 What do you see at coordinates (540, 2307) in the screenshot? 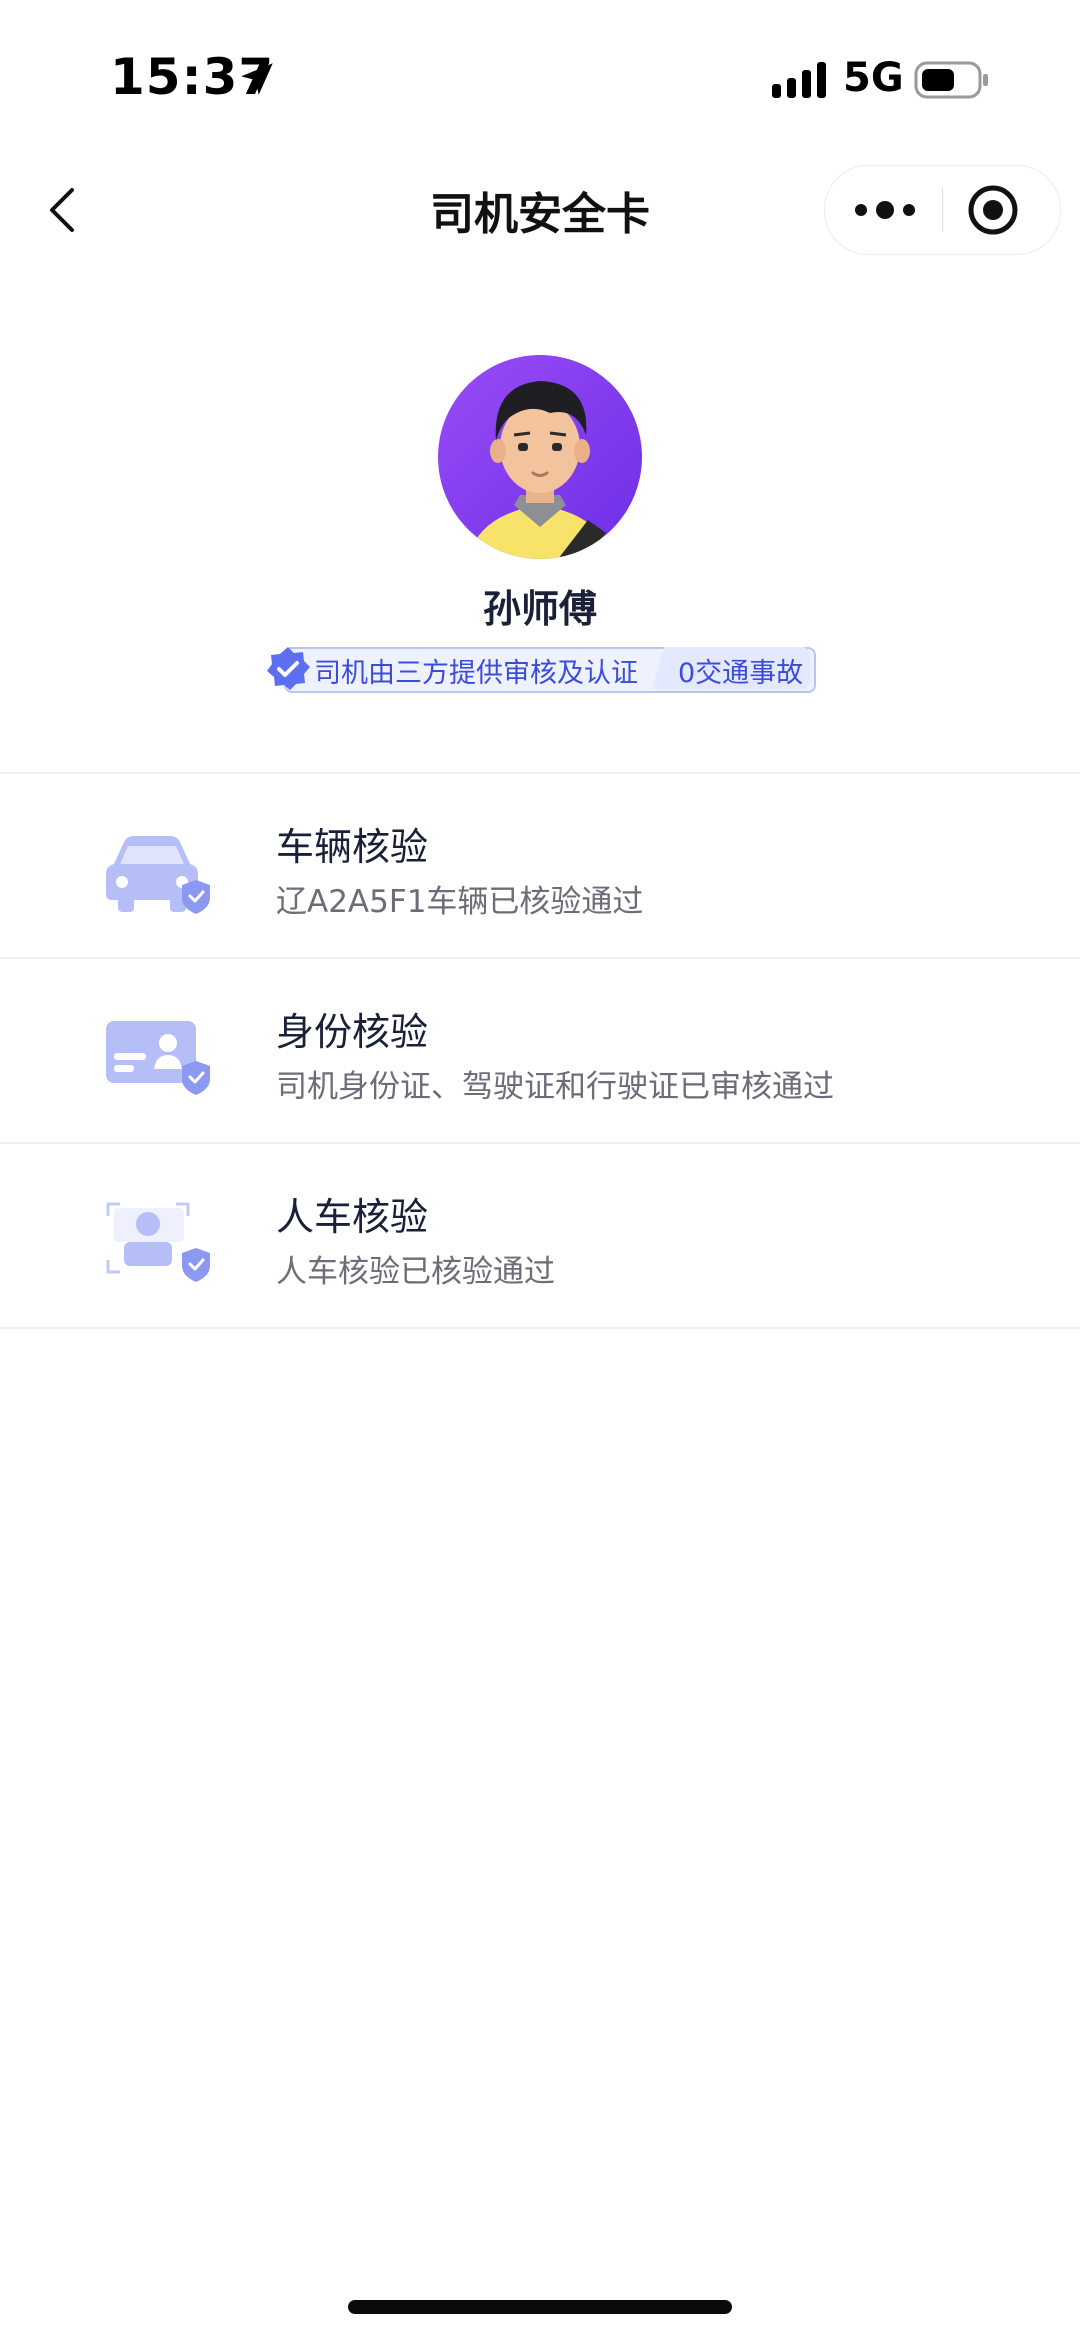
I see `home-indicator` at bounding box center [540, 2307].